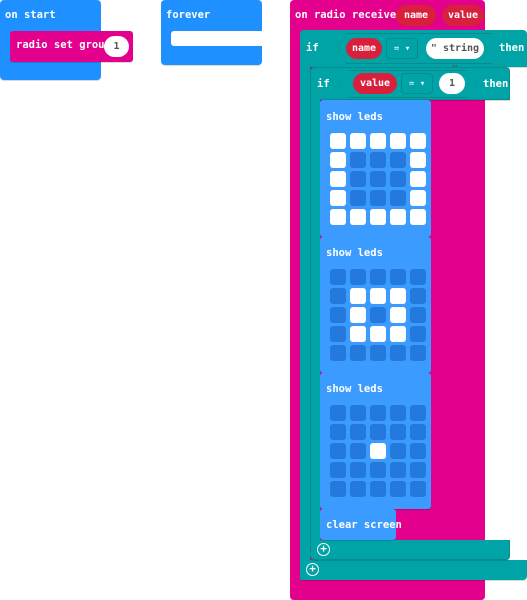  What do you see at coordinates (402, 48) in the screenshot?
I see `outer-if-operator-dropdown: = ▾` at bounding box center [402, 48].